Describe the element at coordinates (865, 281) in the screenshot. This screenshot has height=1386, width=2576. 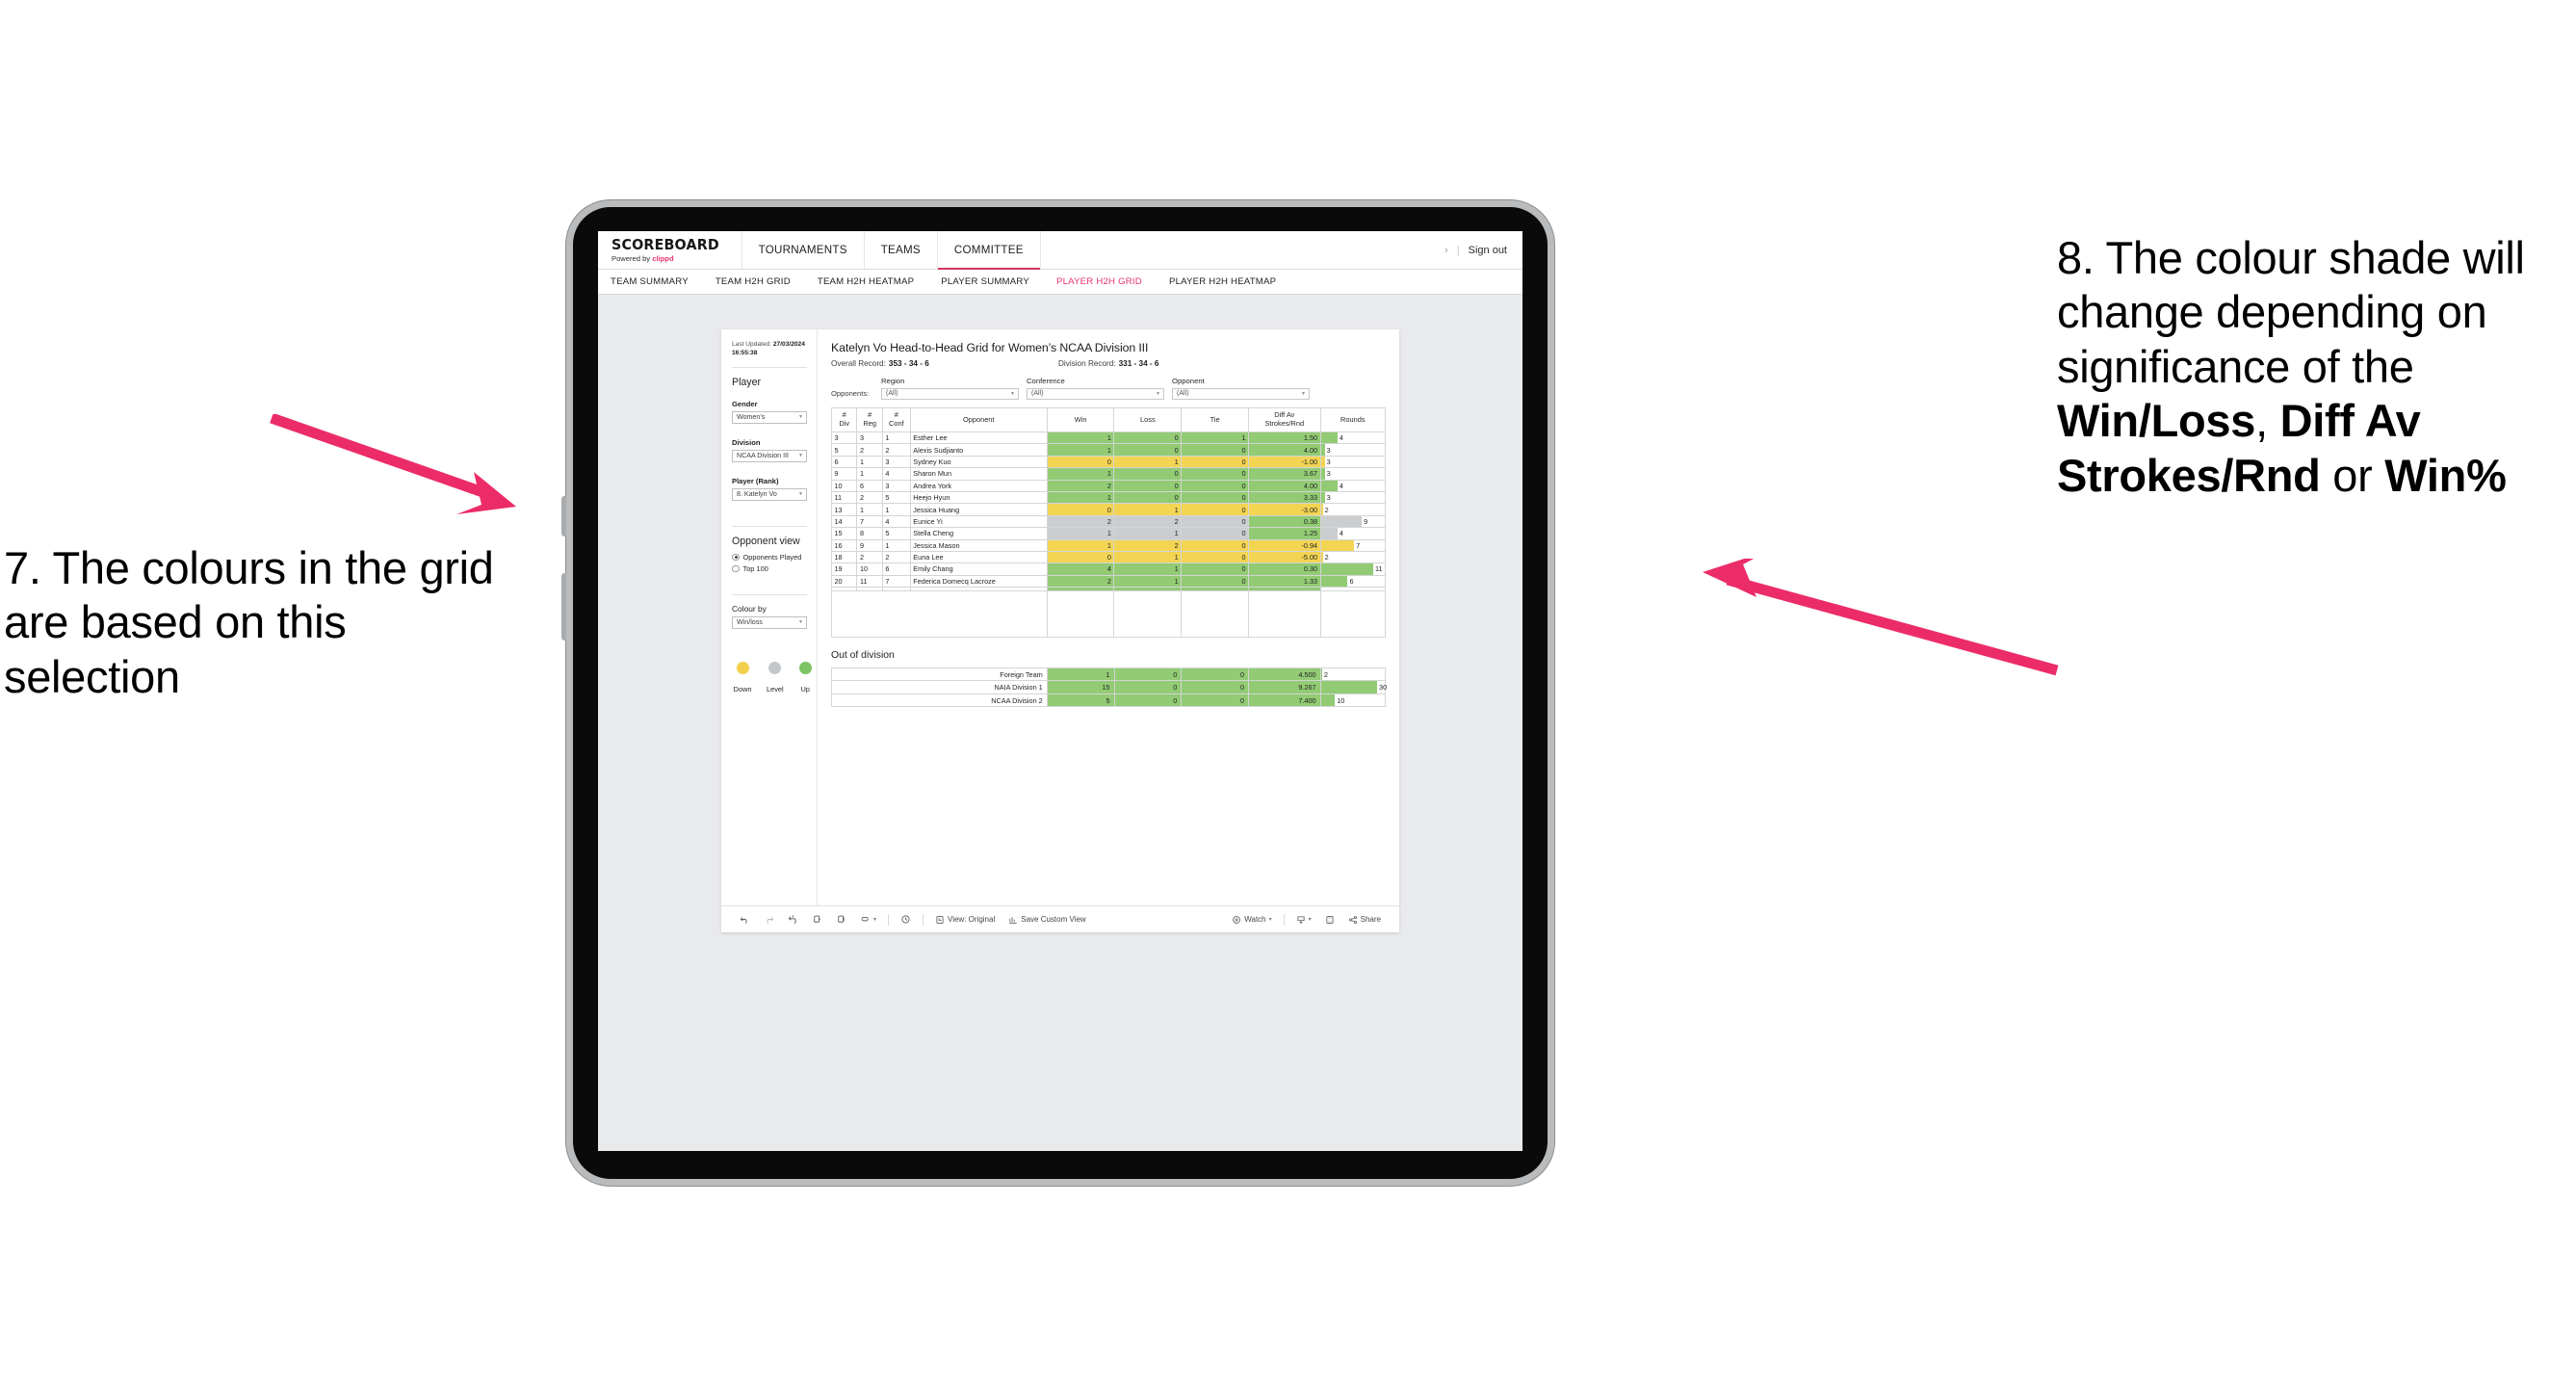
I see `tab-team-h2h-heatmap: TEAM H2H HEATMAP` at that location.